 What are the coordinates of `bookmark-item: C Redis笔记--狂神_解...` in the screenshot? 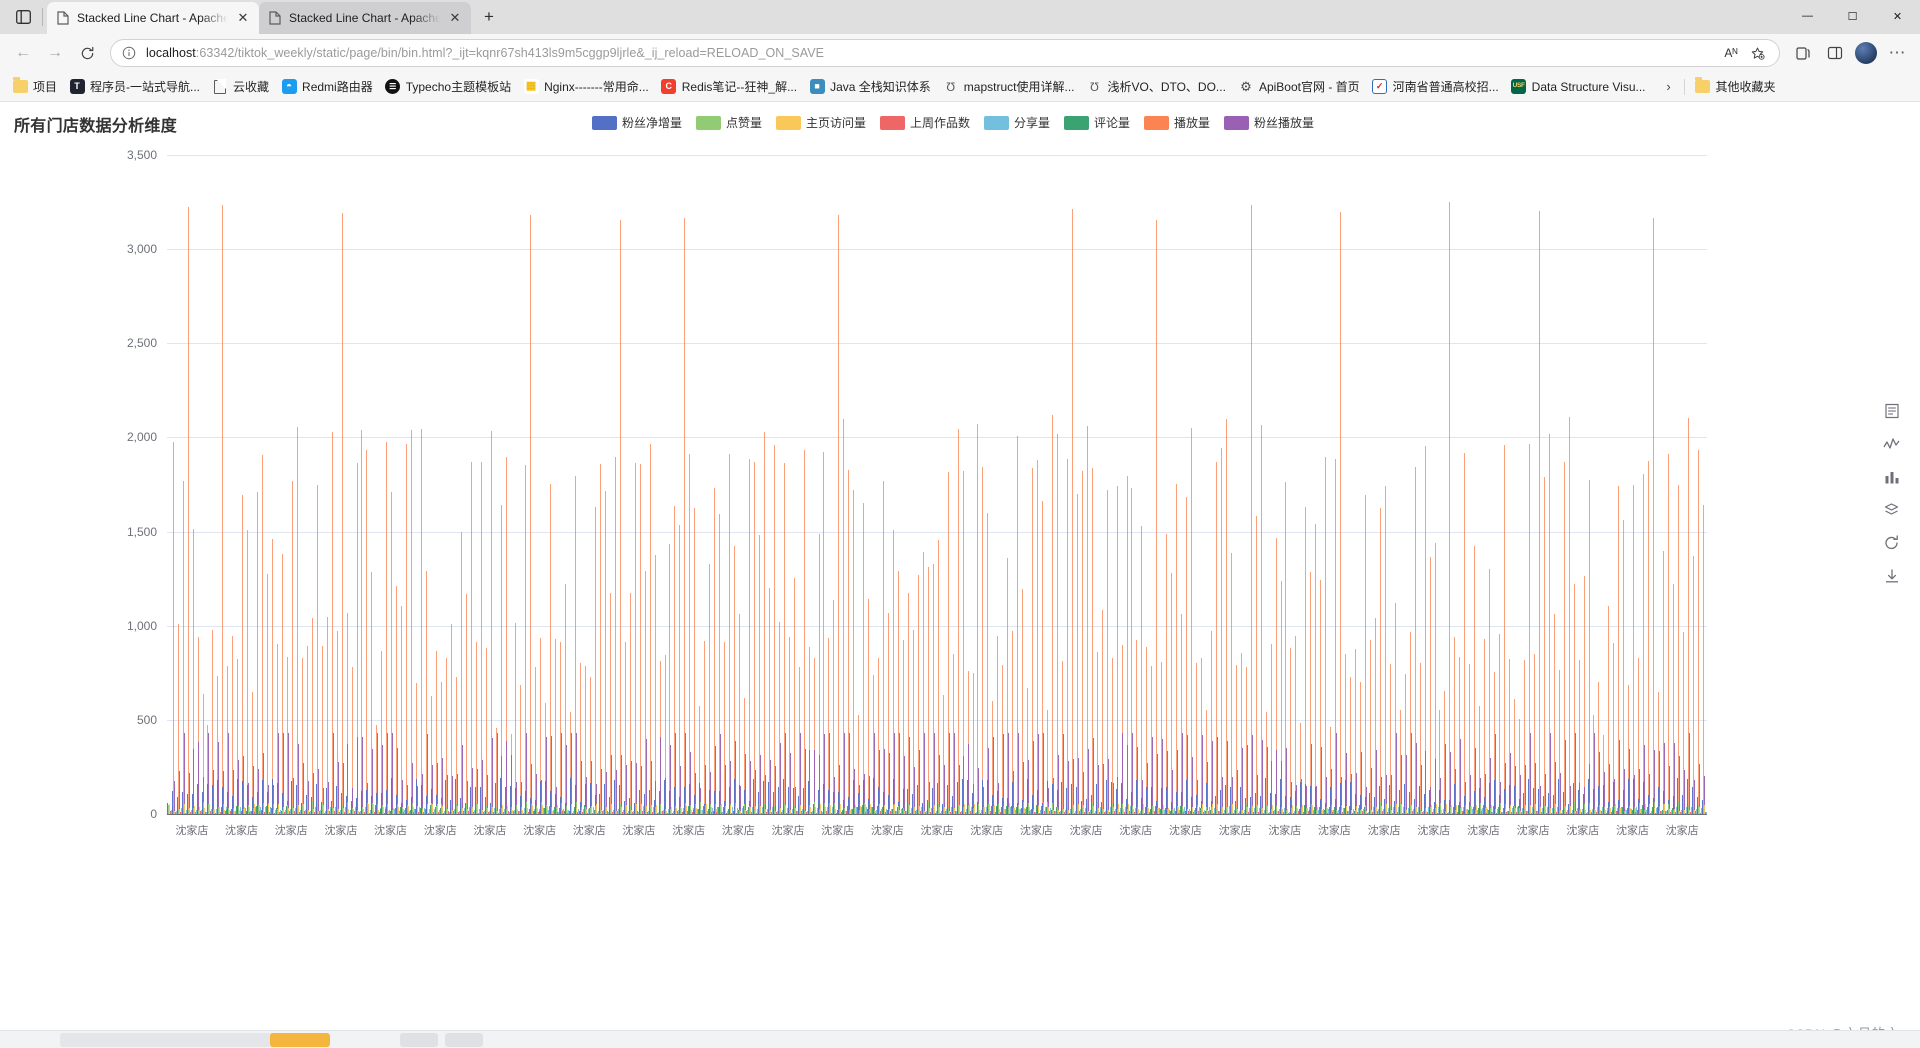 It's located at (729, 86).